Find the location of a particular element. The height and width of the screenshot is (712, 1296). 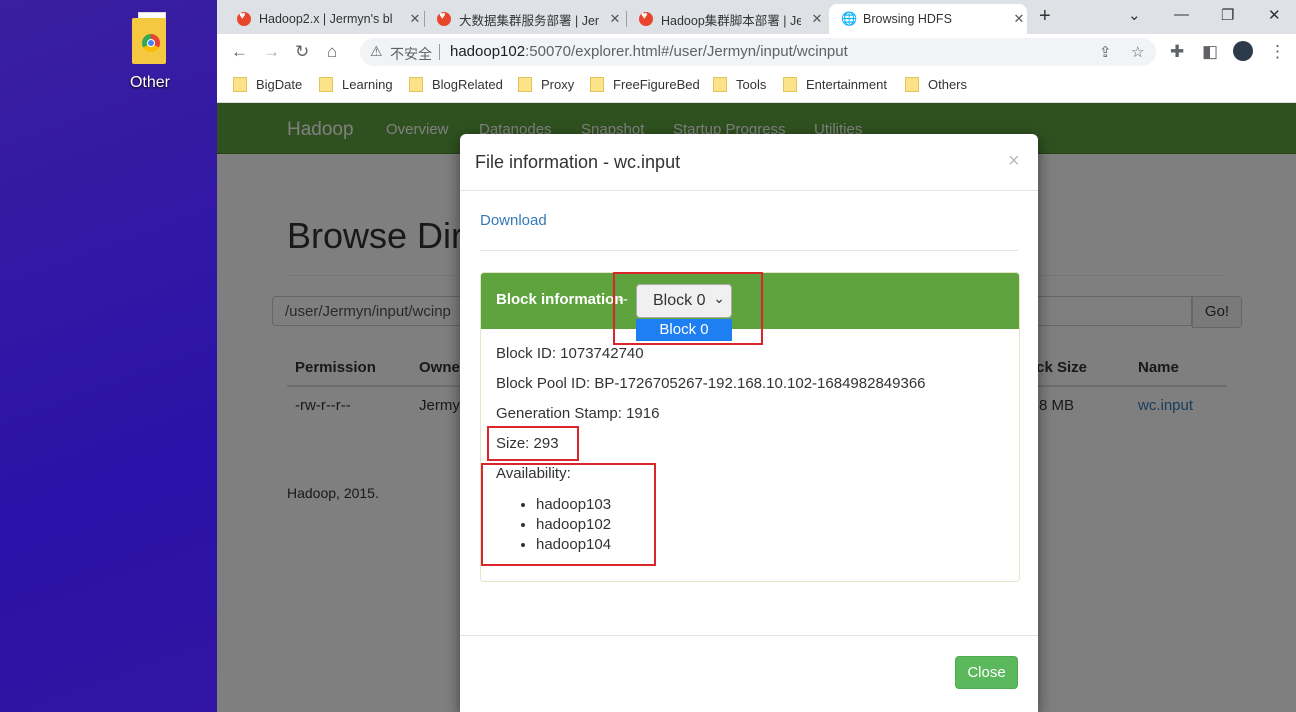

bookmark-folder-entertainment: Entertainment is located at coordinates (835, 84).